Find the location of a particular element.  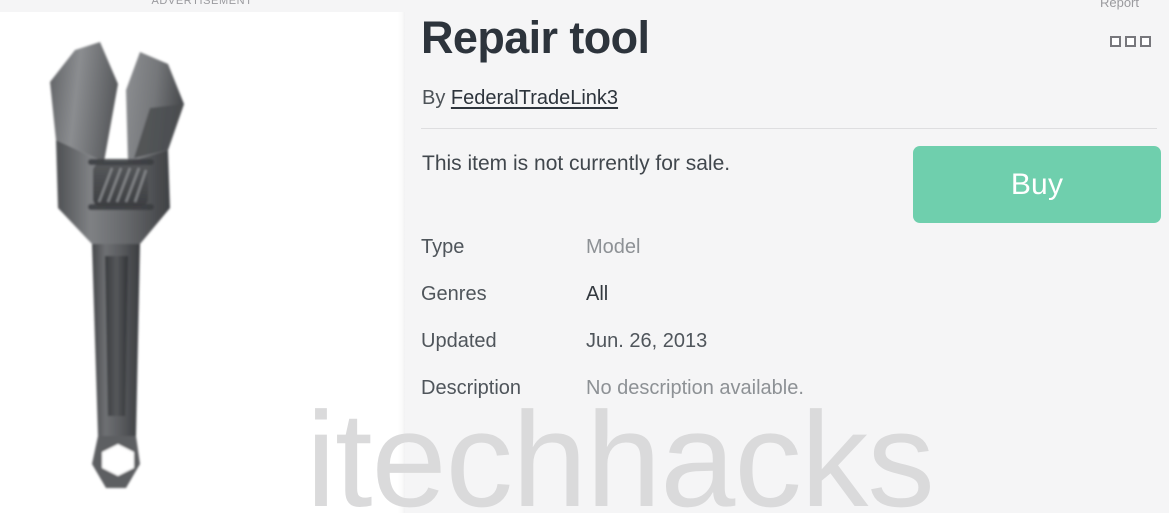

byline: By FederalTradeLink3 is located at coordinates (520, 98).